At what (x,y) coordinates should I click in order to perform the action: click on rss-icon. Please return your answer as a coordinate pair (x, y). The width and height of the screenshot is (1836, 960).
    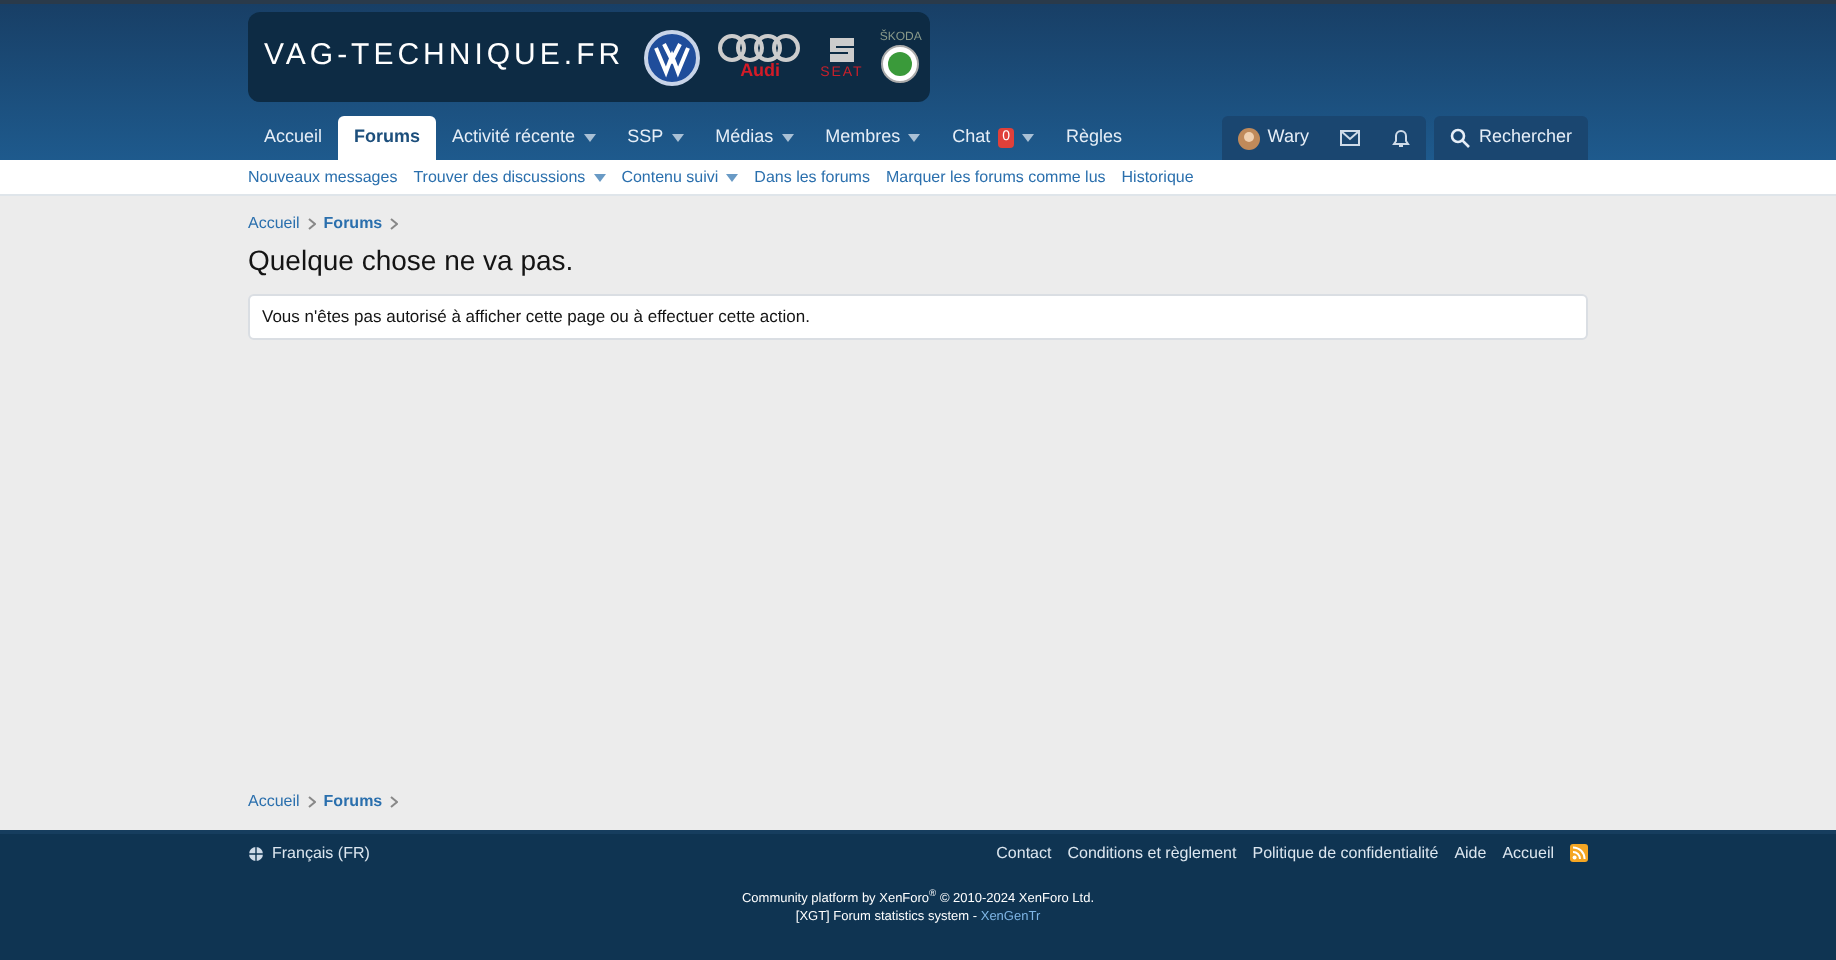
    Looking at the image, I should click on (1579, 853).